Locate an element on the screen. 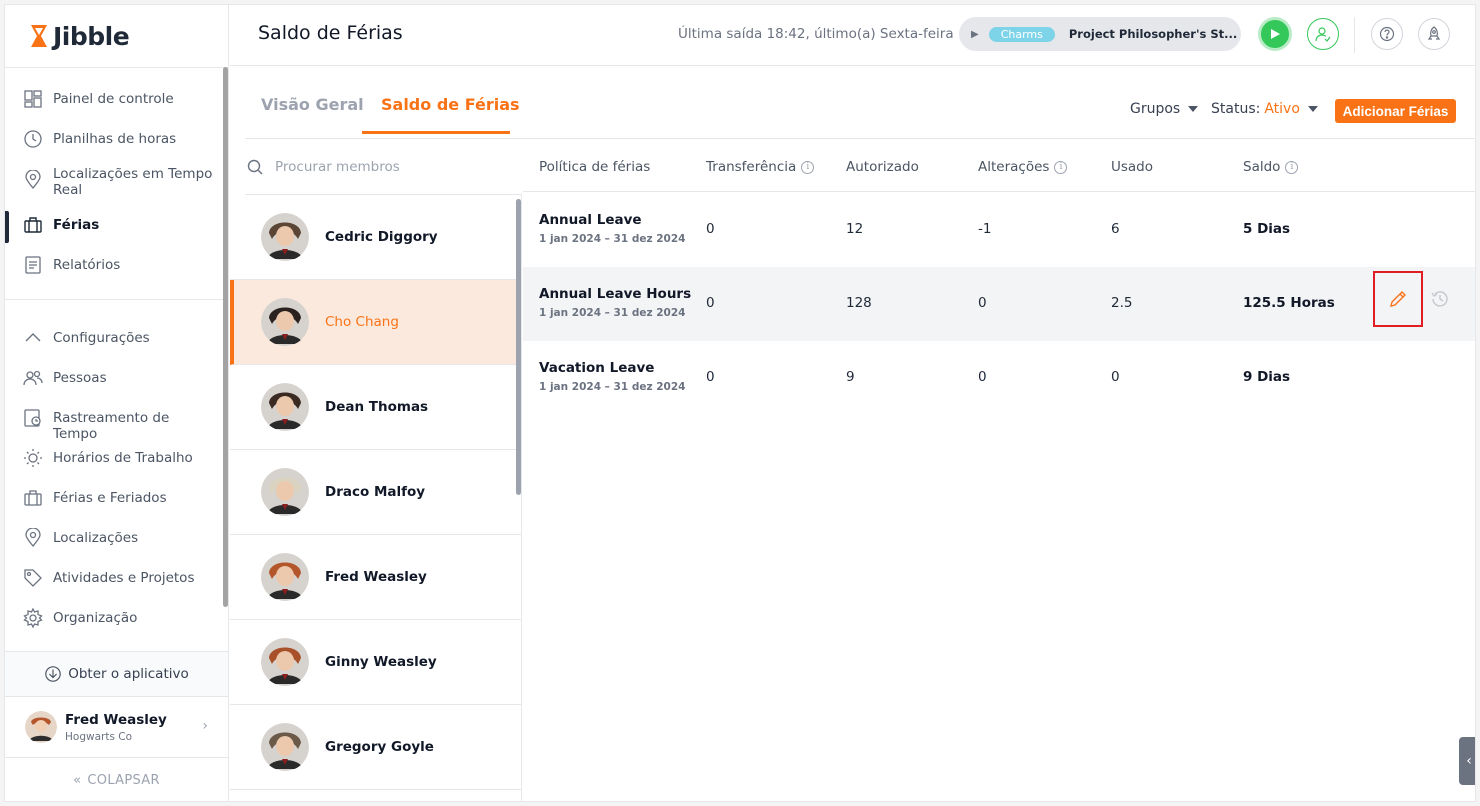  sidebar-item-activities: Atividades e Projetos is located at coordinates (116, 578).